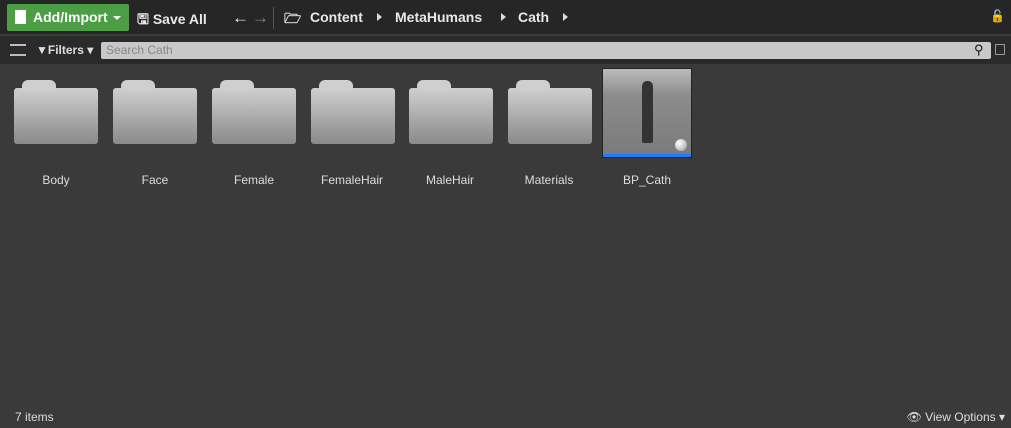 The width and height of the screenshot is (1011, 428). I want to click on folder-materials, so click(550, 112).